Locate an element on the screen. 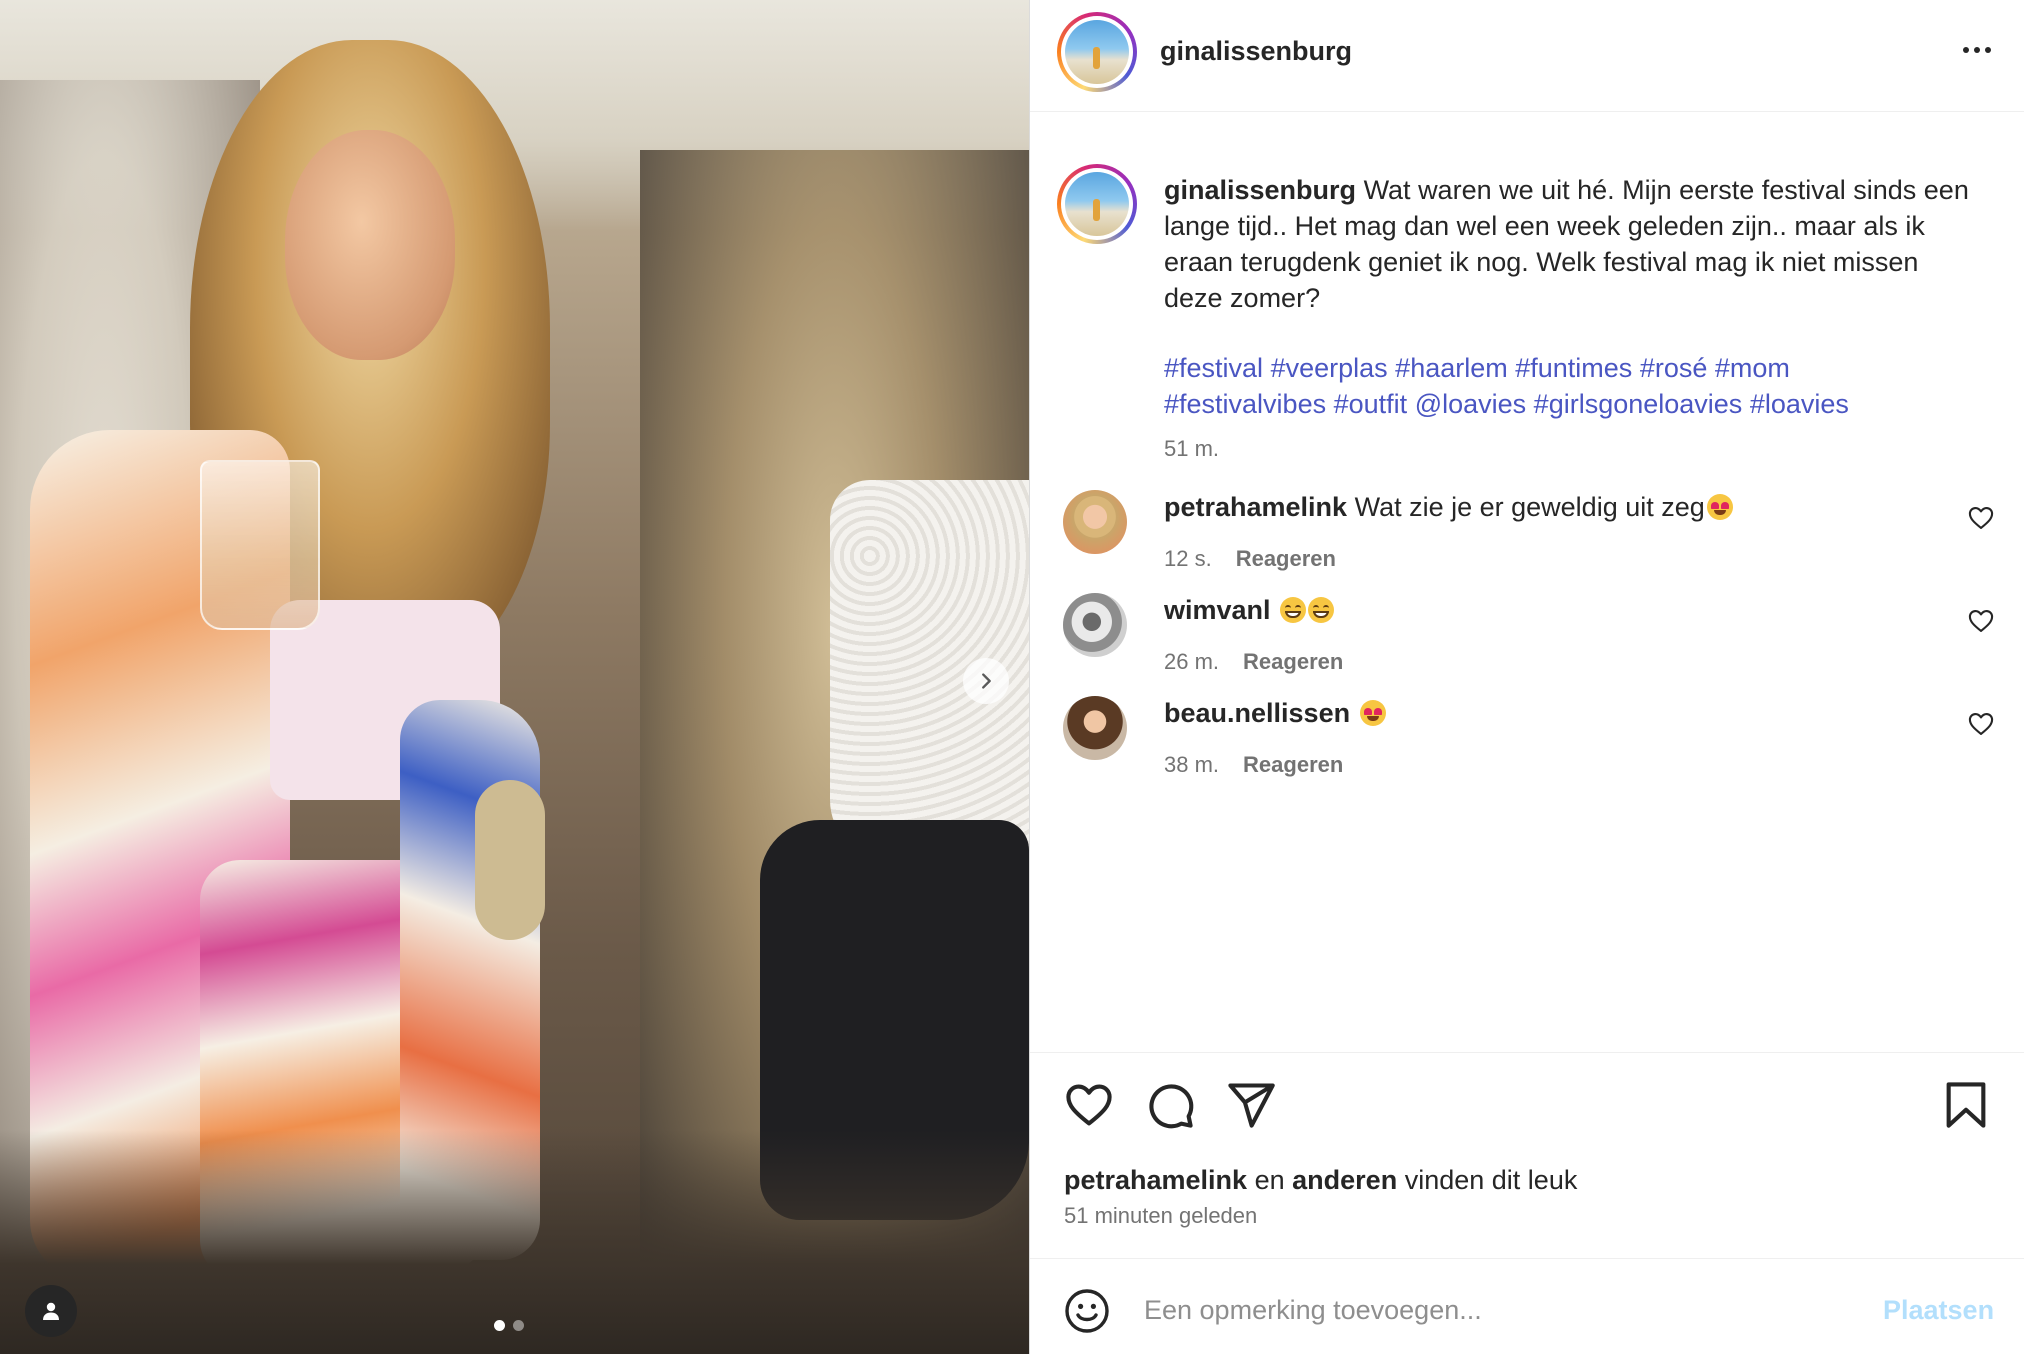 This screenshot has width=2024, height=1354. hashtag-link: #girlsgoneloavies is located at coordinates (1638, 404).